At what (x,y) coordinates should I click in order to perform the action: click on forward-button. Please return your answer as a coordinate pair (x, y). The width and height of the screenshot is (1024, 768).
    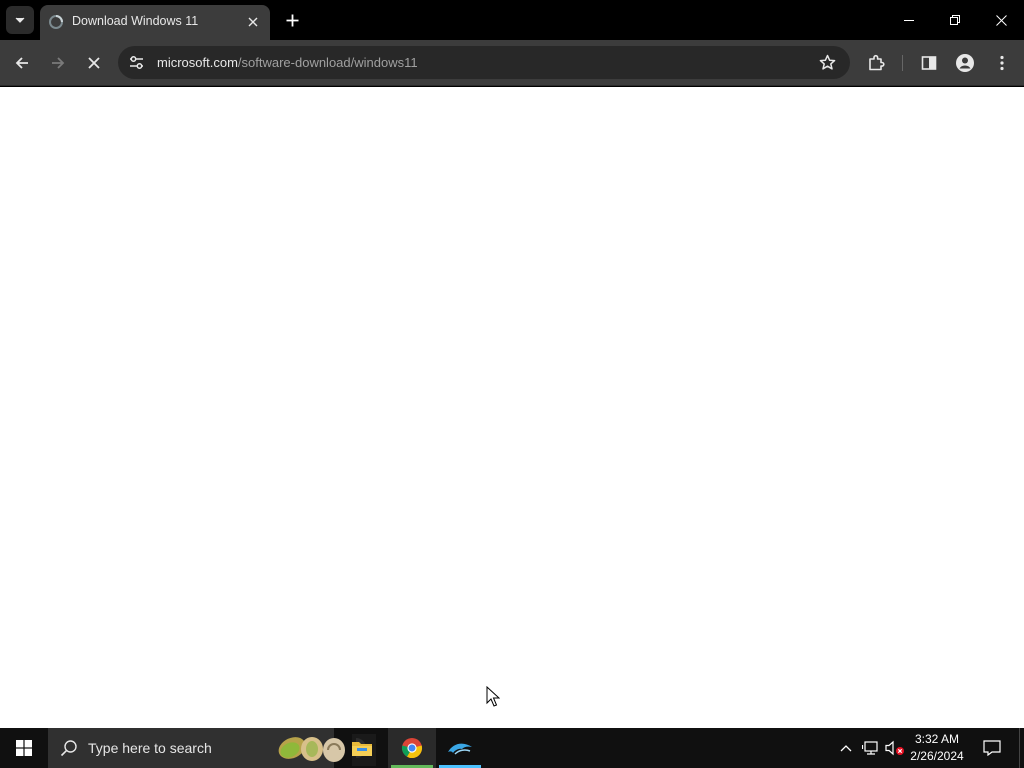
    Looking at the image, I should click on (58, 63).